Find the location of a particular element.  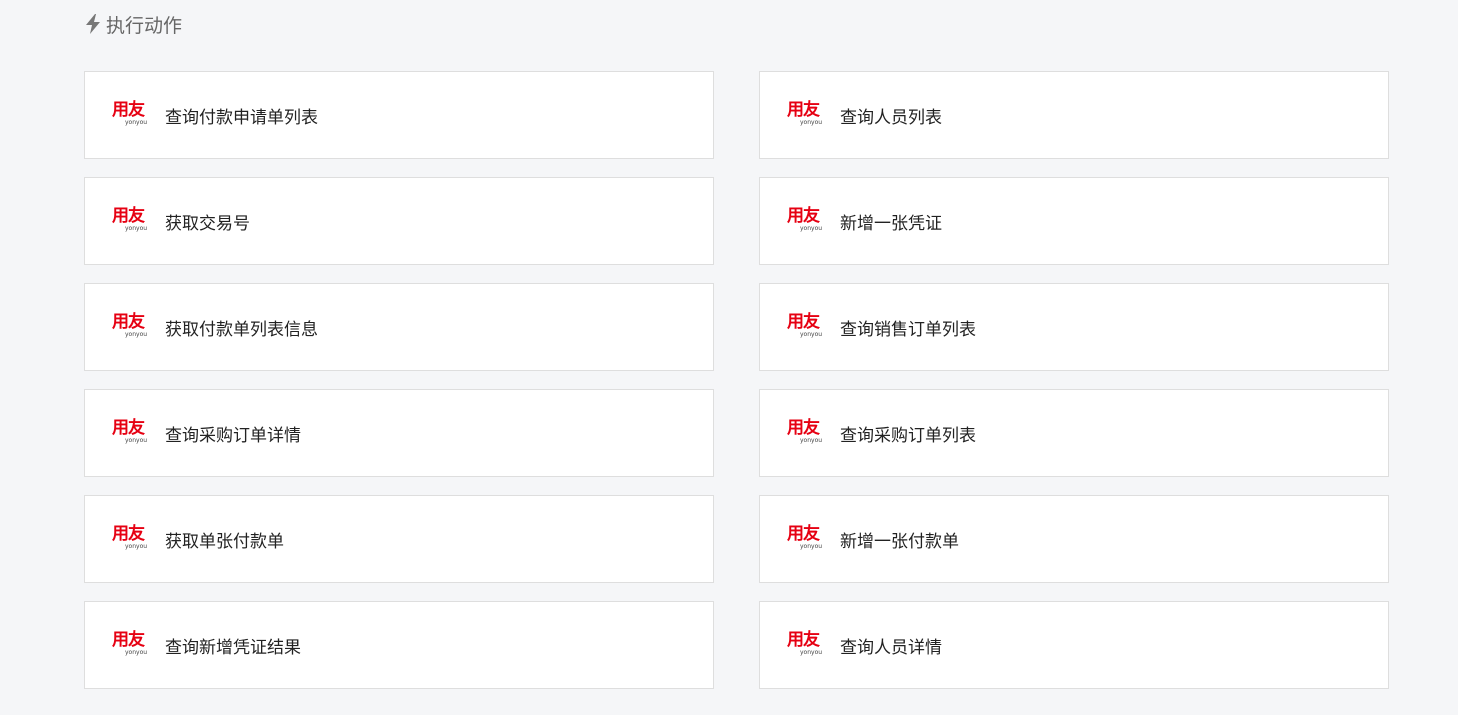

action-label: 查询付款申请单列表 is located at coordinates (241, 117).